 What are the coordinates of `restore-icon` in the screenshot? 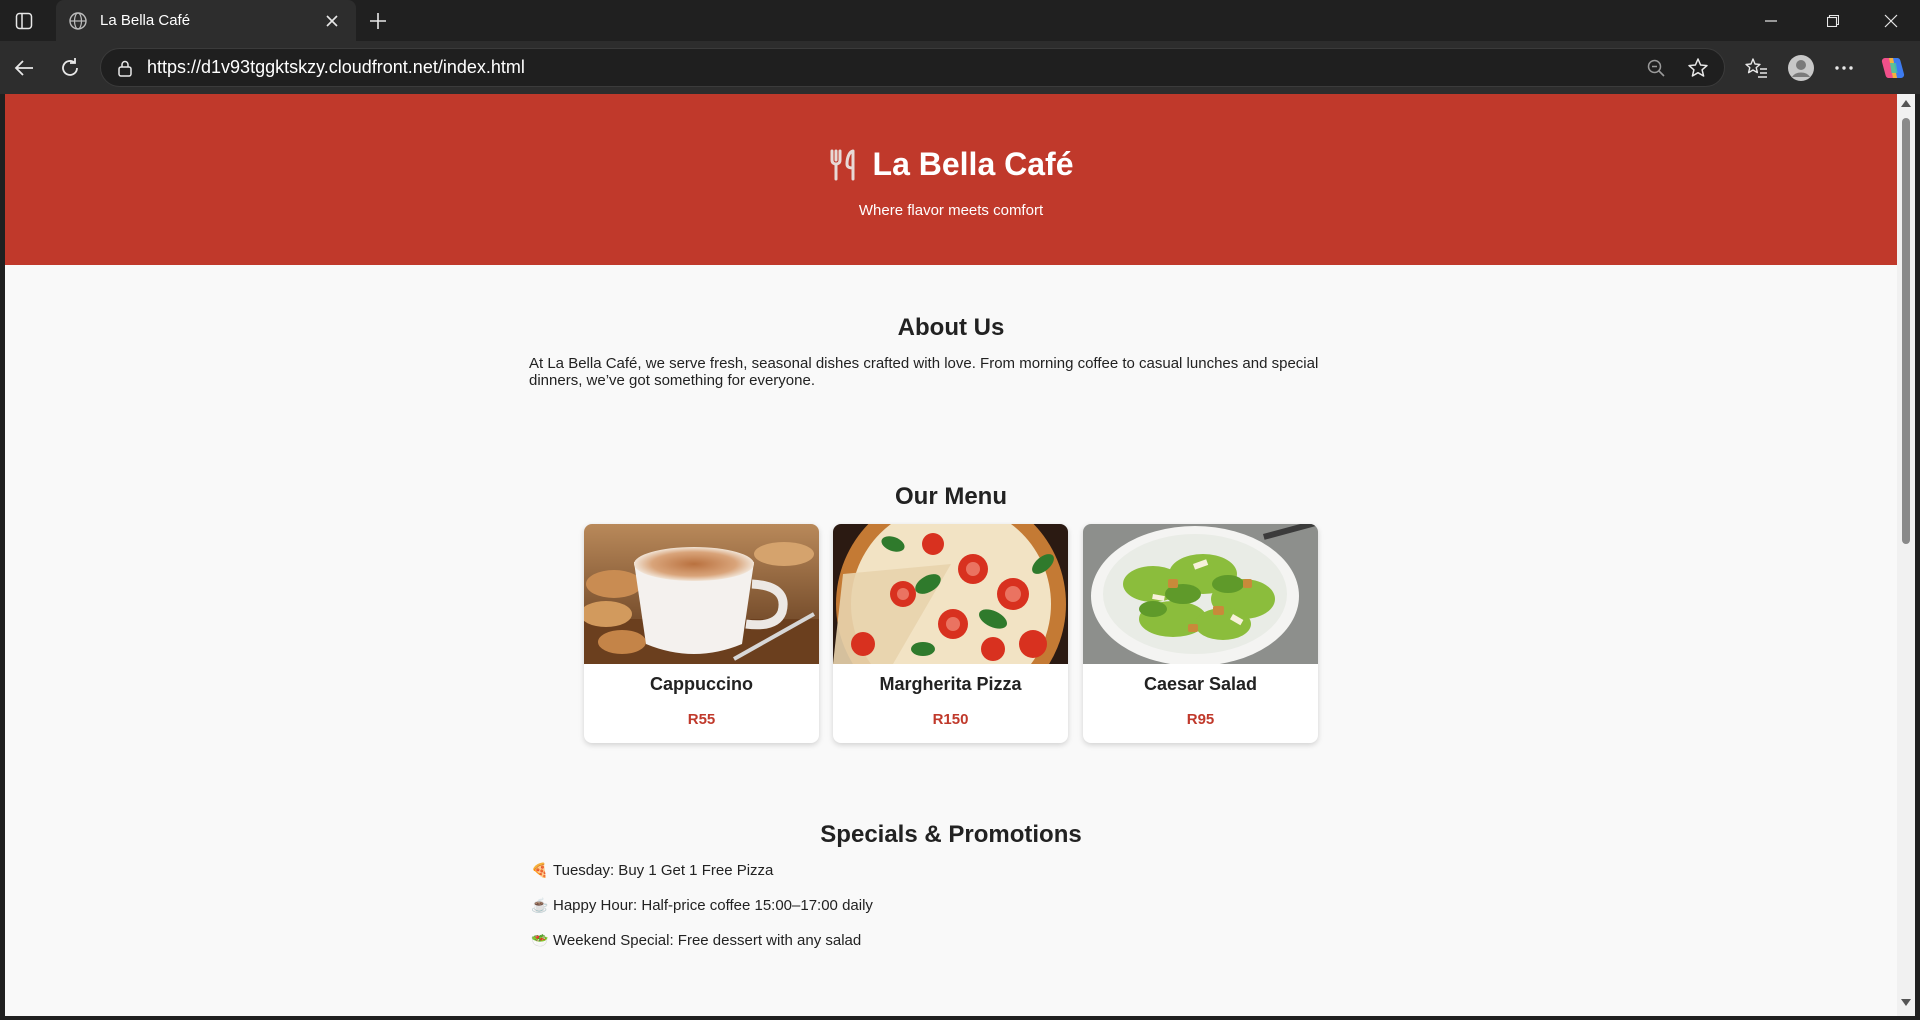 It's located at (1833, 21).